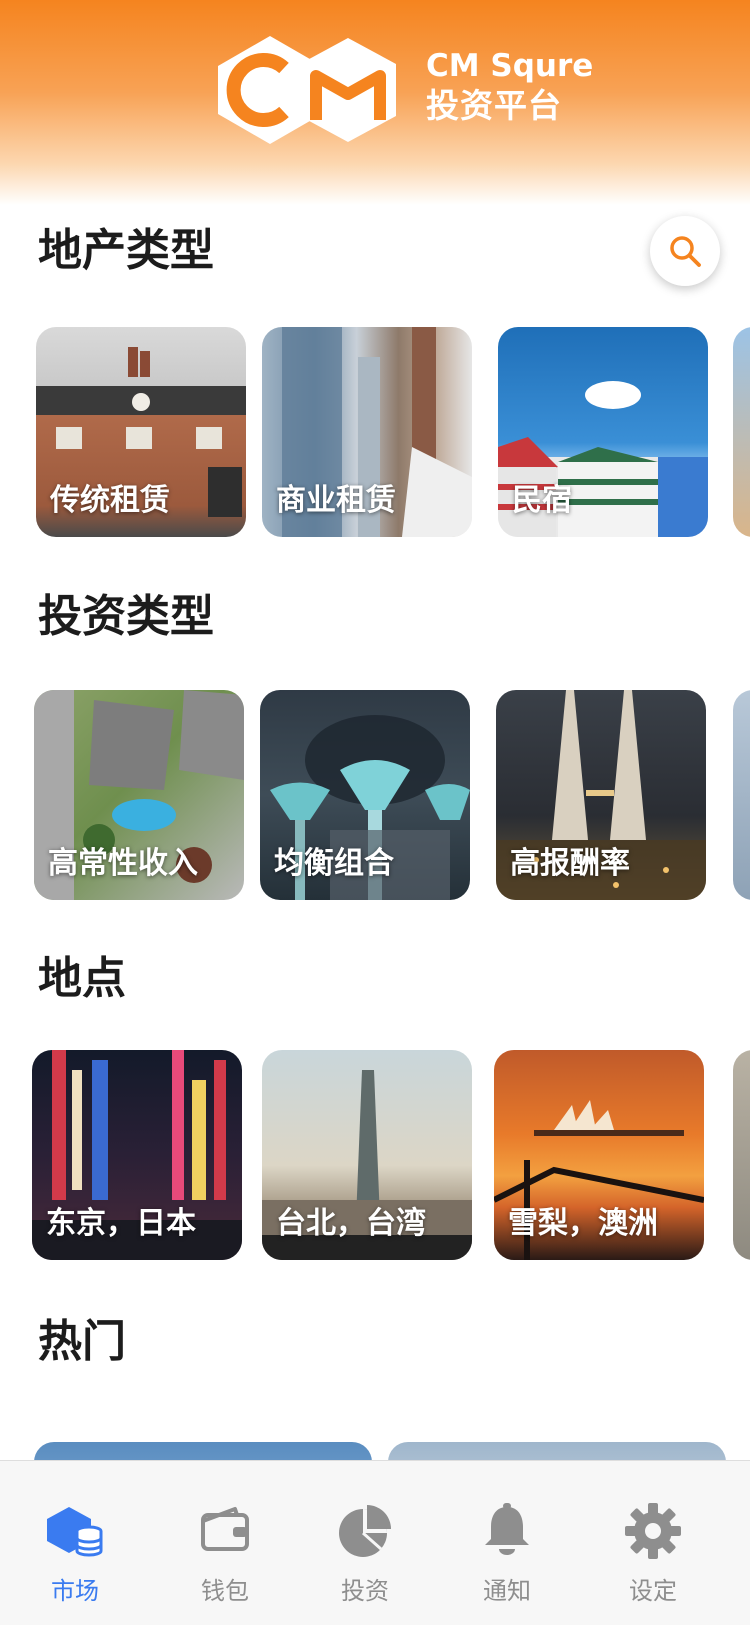 This screenshot has width=750, height=1625. I want to click on card-taipei: 台北，台湾, so click(367, 1155).